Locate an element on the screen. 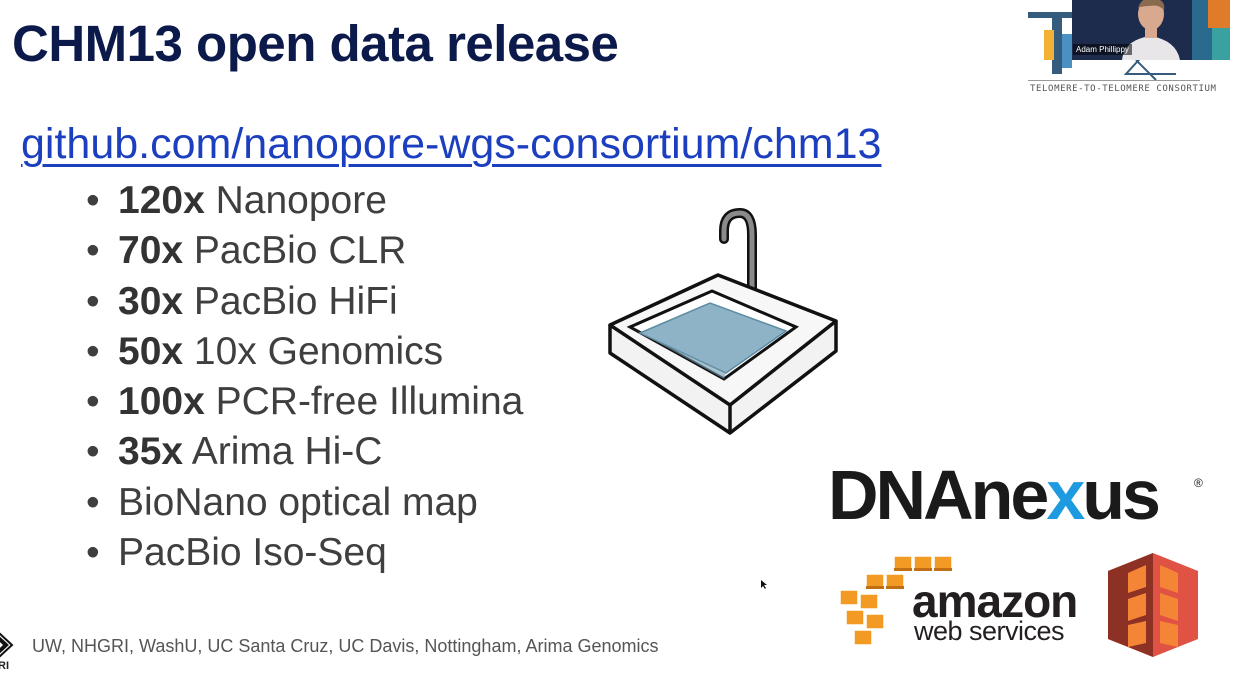 This screenshot has height=686, width=1241. coverage-value: 50x is located at coordinates (151, 351).